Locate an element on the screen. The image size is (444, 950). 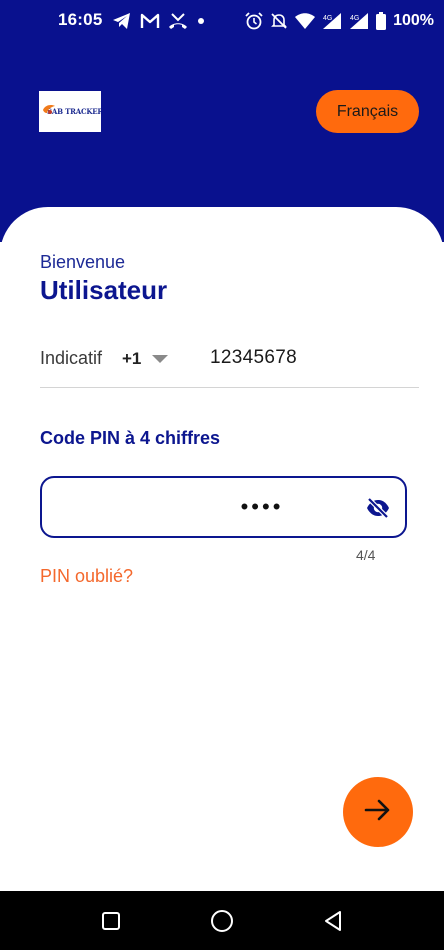
dot-icon is located at coordinates (201, 21).